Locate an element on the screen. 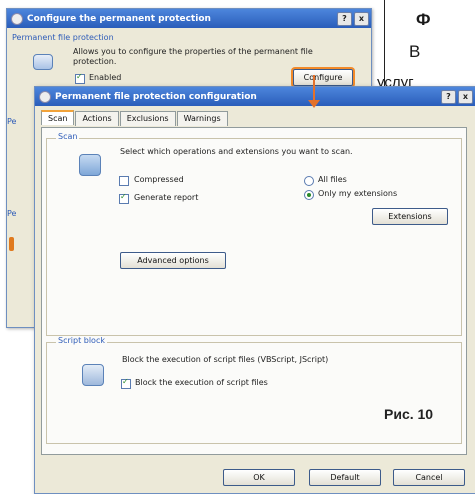 This screenshot has width=475, height=494. figure-caption: Рис. 10 is located at coordinates (409, 414).